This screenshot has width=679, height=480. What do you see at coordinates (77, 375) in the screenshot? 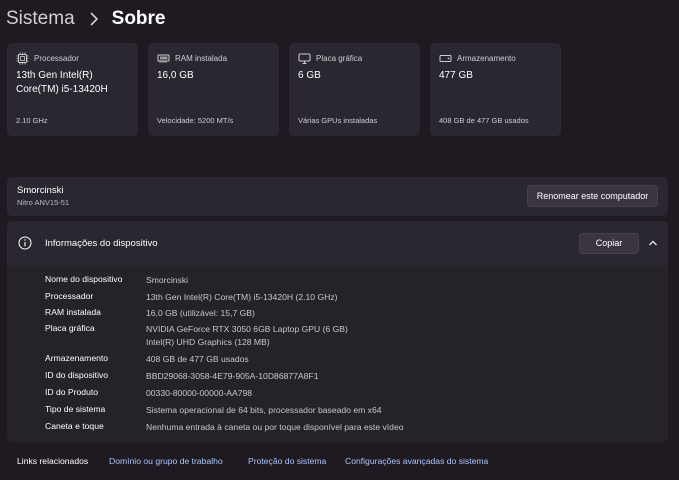
I see `spec-label: ID do dispositivo` at bounding box center [77, 375].